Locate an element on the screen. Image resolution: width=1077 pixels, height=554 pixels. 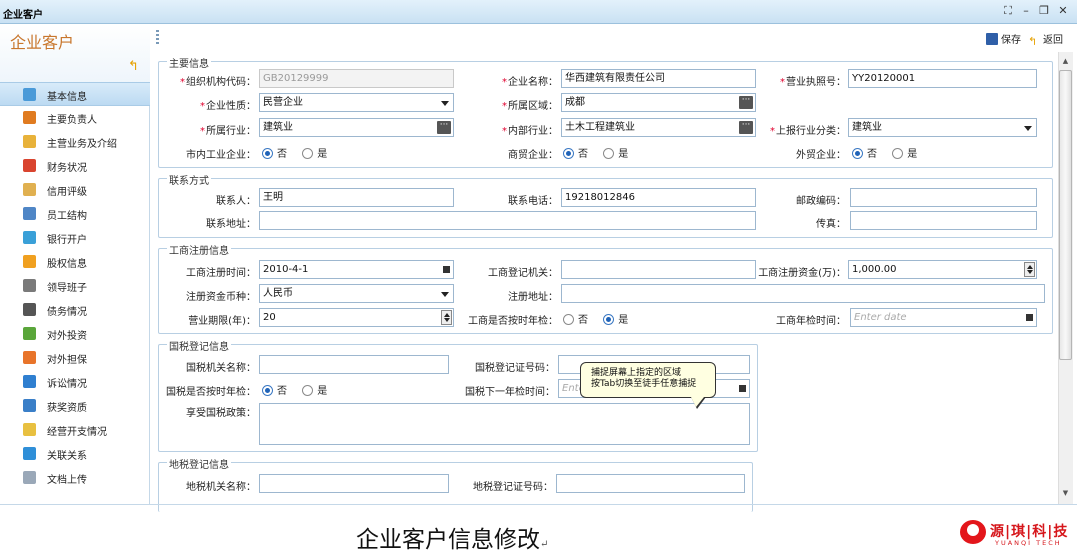
pie-icon is located at coordinates (29, 261).